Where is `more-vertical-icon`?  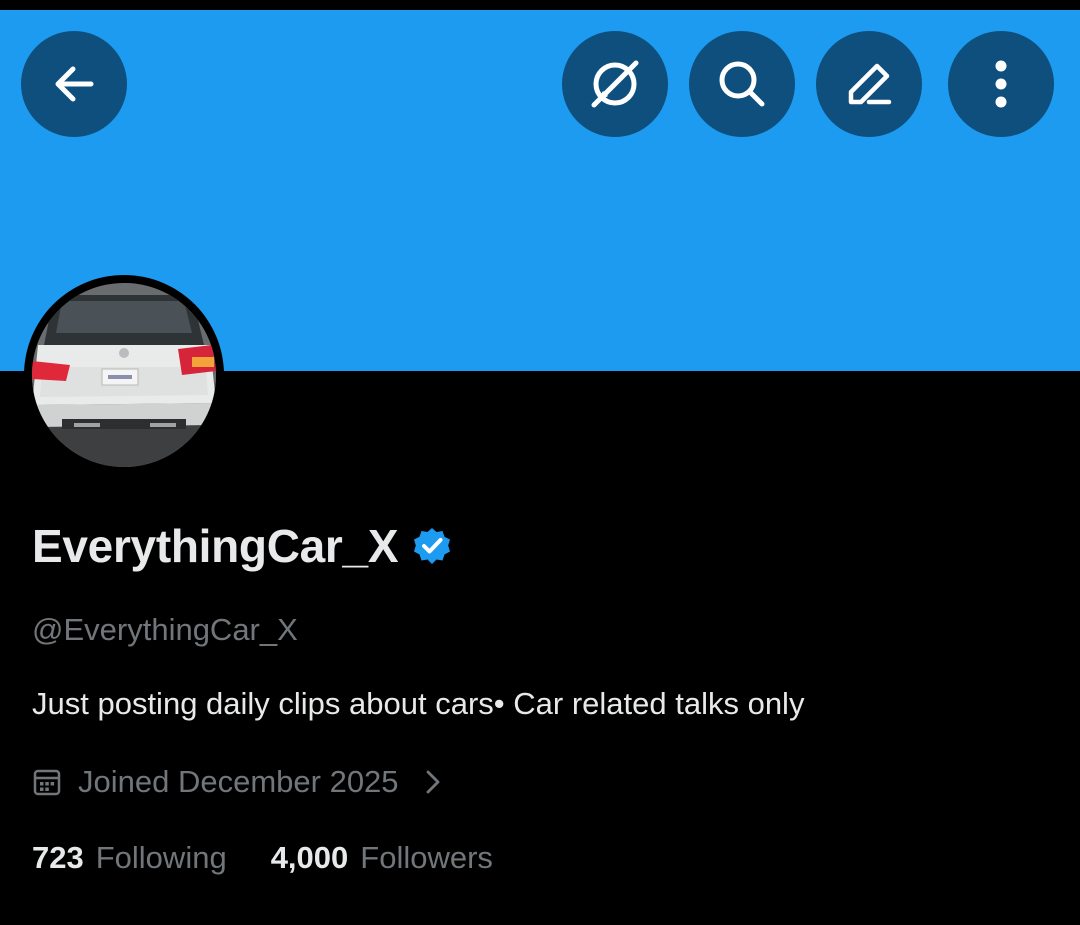
more-vertical-icon is located at coordinates (1001, 84).